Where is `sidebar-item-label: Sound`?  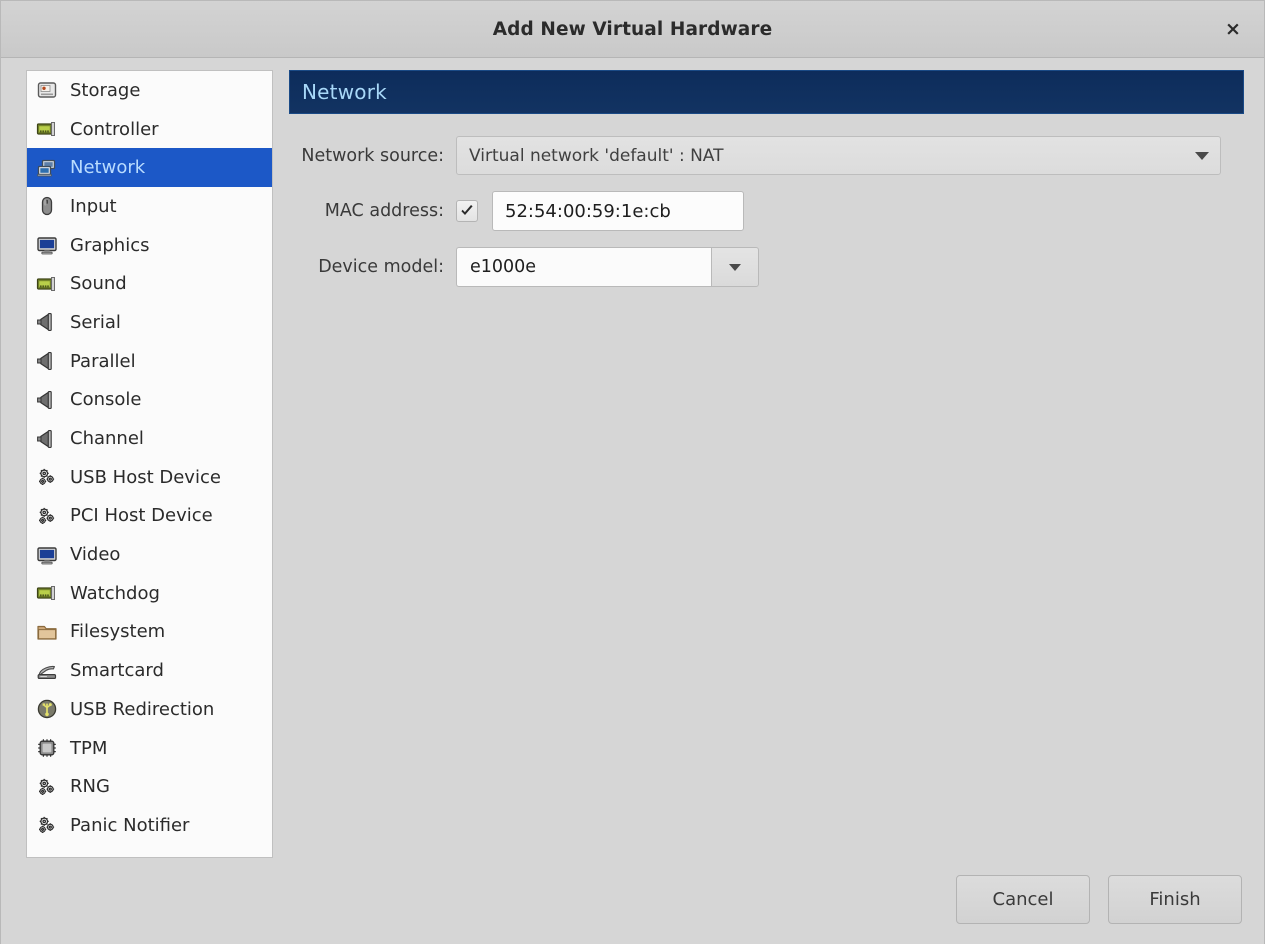 sidebar-item-label: Sound is located at coordinates (98, 284).